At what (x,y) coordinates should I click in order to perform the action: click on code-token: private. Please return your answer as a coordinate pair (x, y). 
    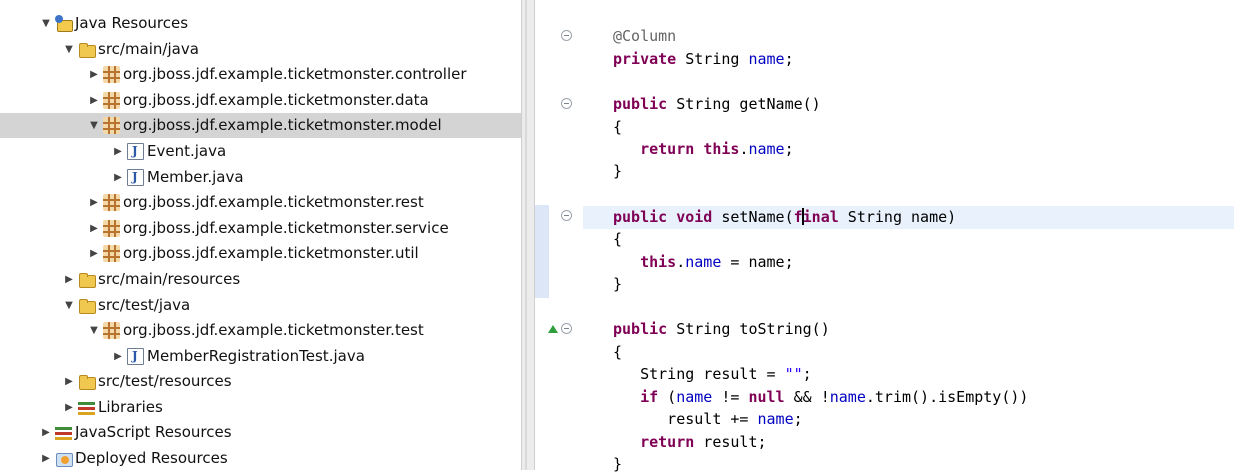
    Looking at the image, I should click on (645, 59).